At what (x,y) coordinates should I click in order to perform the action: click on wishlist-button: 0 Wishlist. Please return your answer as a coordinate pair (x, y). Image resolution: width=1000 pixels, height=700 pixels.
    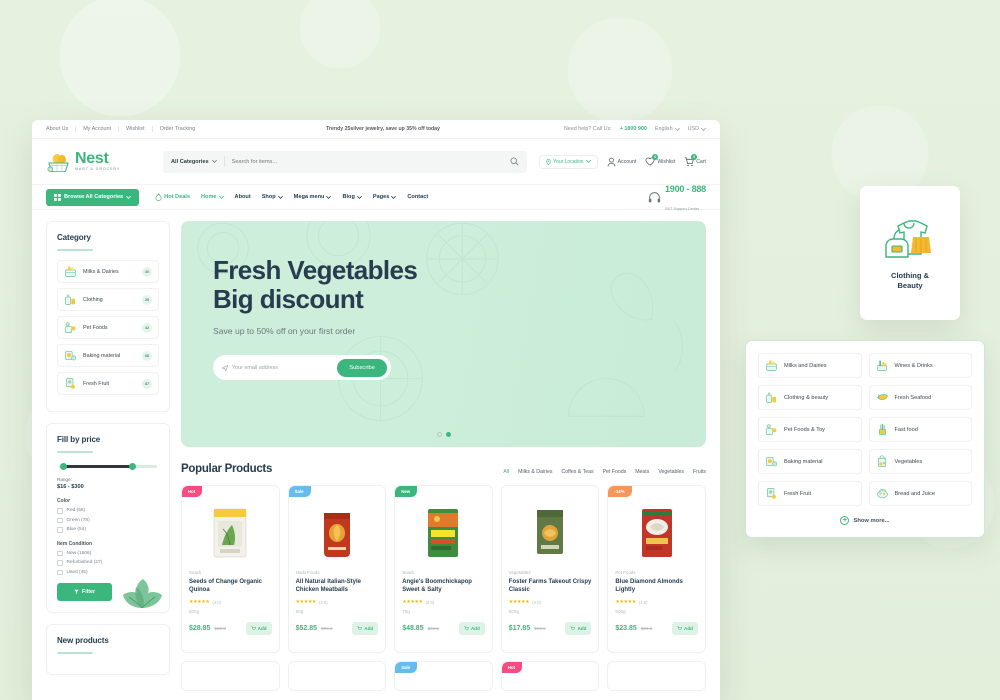
    Looking at the image, I should click on (660, 160).